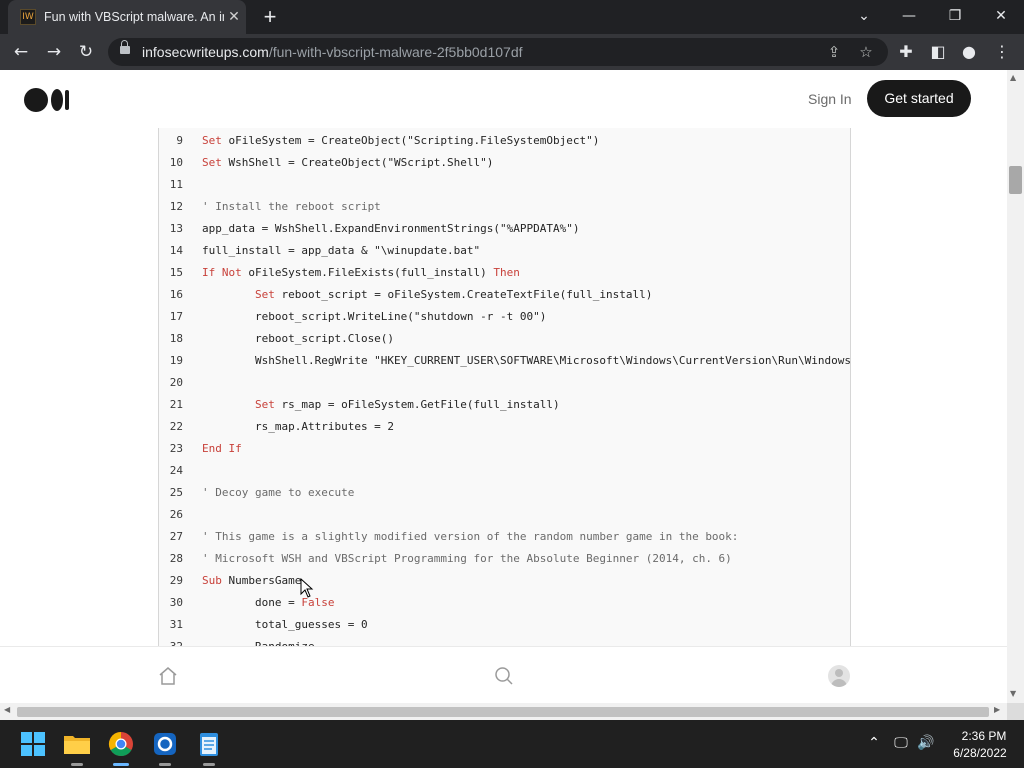 This screenshot has width=1024, height=768. What do you see at coordinates (176, 580) in the screenshot?
I see `line-number: 29` at bounding box center [176, 580].